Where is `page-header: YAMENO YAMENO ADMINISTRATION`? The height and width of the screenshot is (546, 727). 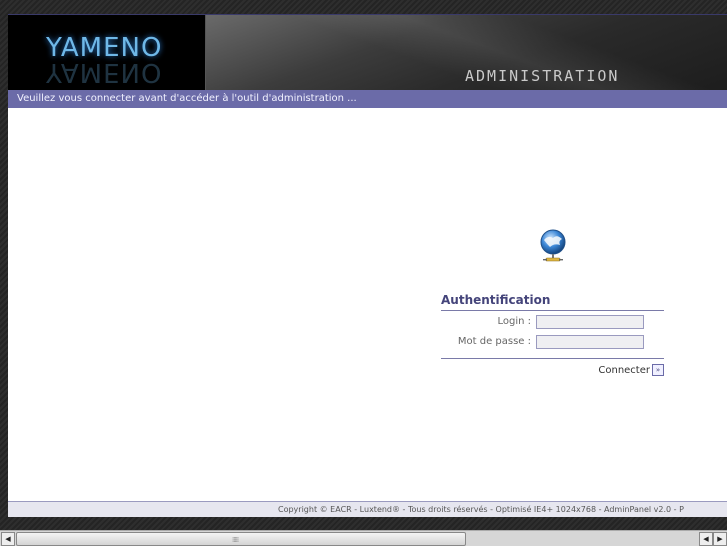 page-header: YAMENO YAMENO ADMINISTRATION is located at coordinates (367, 52).